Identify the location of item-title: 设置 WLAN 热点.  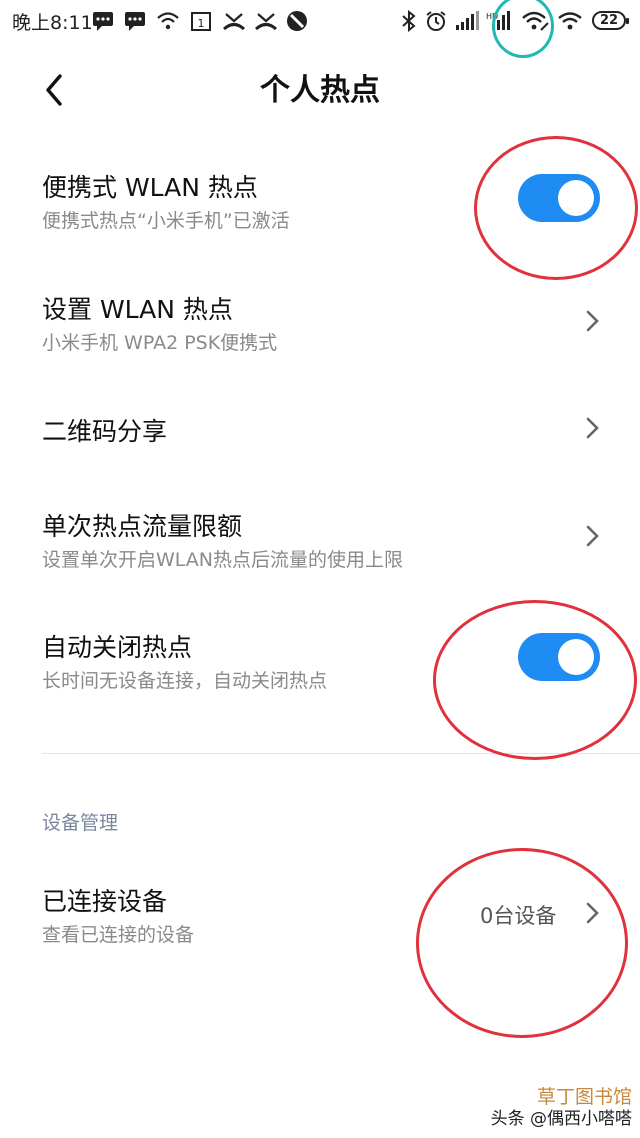
(137, 309).